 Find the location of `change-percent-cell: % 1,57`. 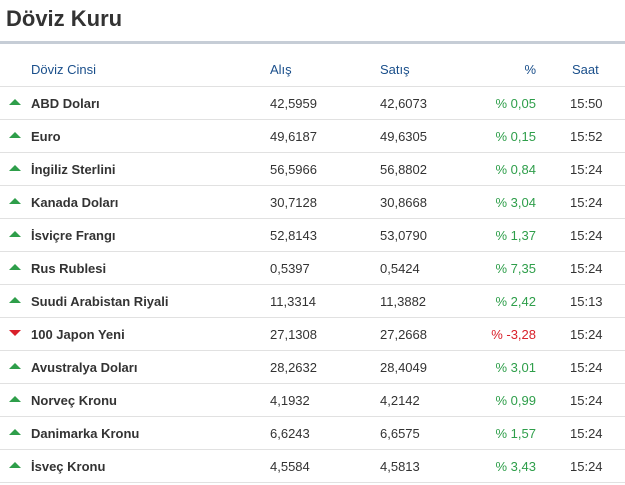

change-percent-cell: % 1,57 is located at coordinates (520, 433).